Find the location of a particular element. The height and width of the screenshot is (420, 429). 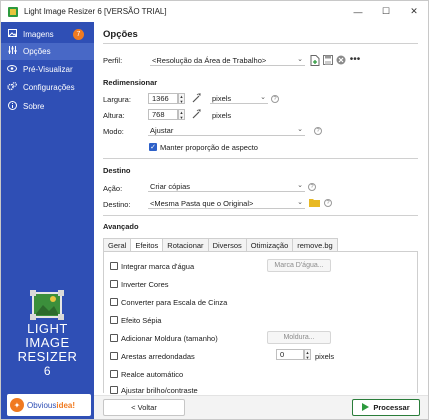

sidebar-item-label: Imagens is located at coordinates (38, 34).